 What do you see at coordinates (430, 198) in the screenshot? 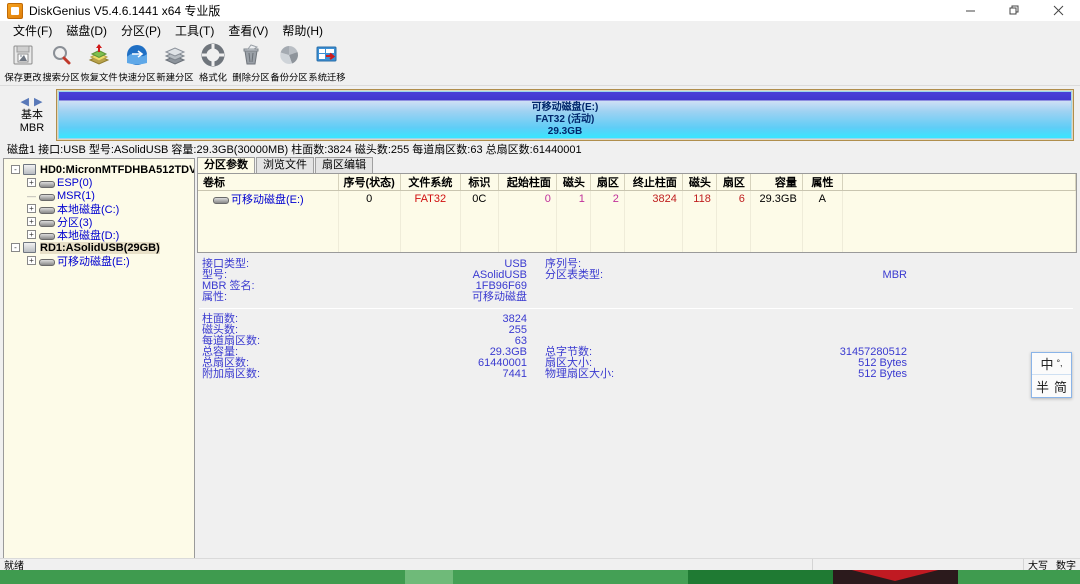
I see `cell-filesystem: FAT32` at bounding box center [430, 198].